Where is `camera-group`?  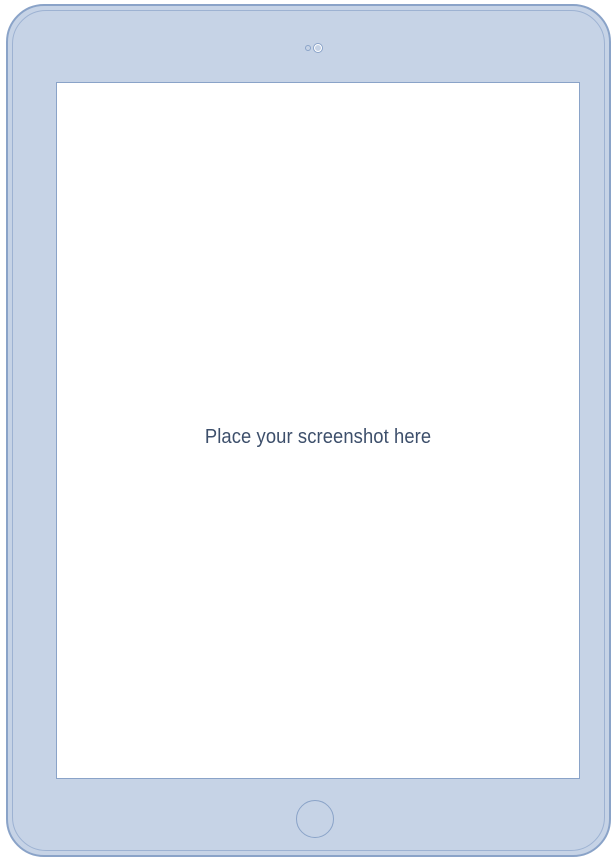
camera-group is located at coordinates (316, 48).